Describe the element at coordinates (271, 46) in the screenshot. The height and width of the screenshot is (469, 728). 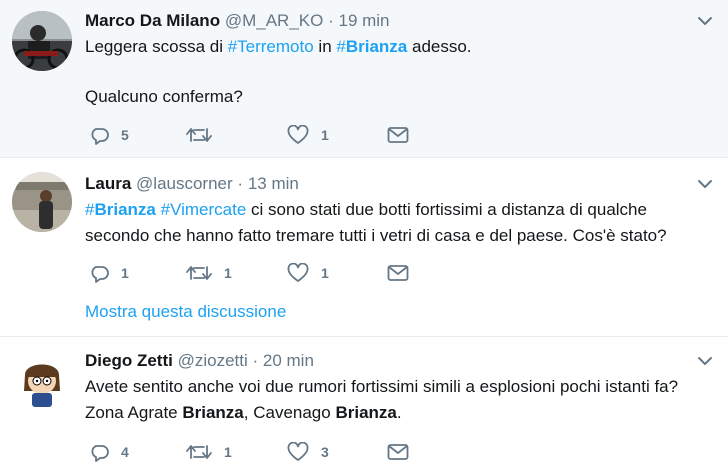
I see `hashtag-terremoto: #Terremoto` at that location.